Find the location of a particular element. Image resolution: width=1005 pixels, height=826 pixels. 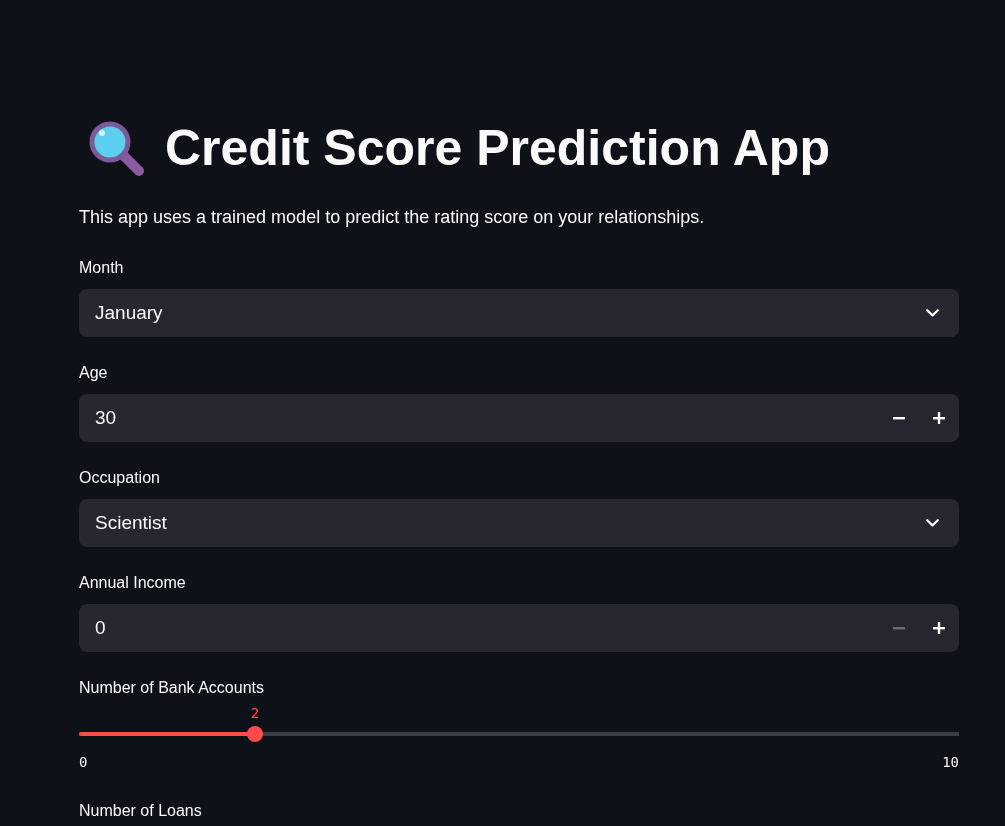

field-label: Number of Loans is located at coordinates (141, 811).